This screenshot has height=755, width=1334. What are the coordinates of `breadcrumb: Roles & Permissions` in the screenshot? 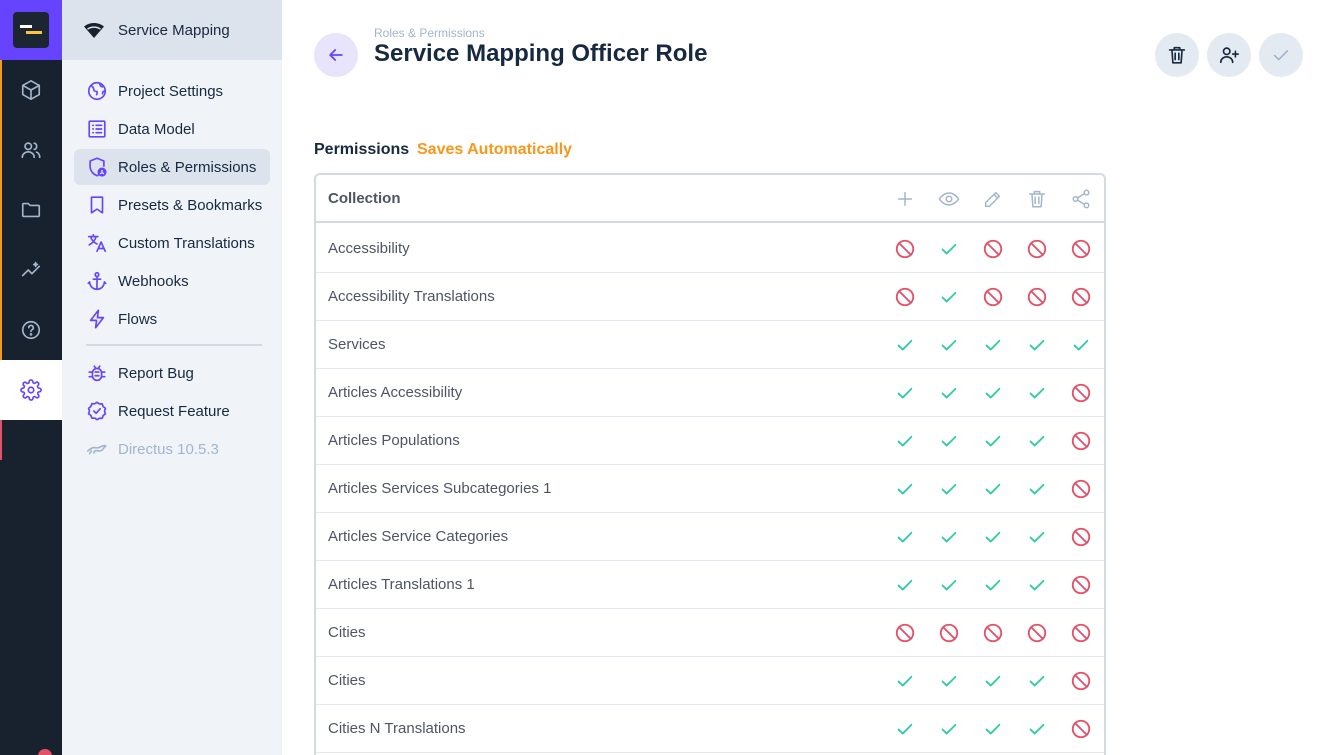 It's located at (429, 33).